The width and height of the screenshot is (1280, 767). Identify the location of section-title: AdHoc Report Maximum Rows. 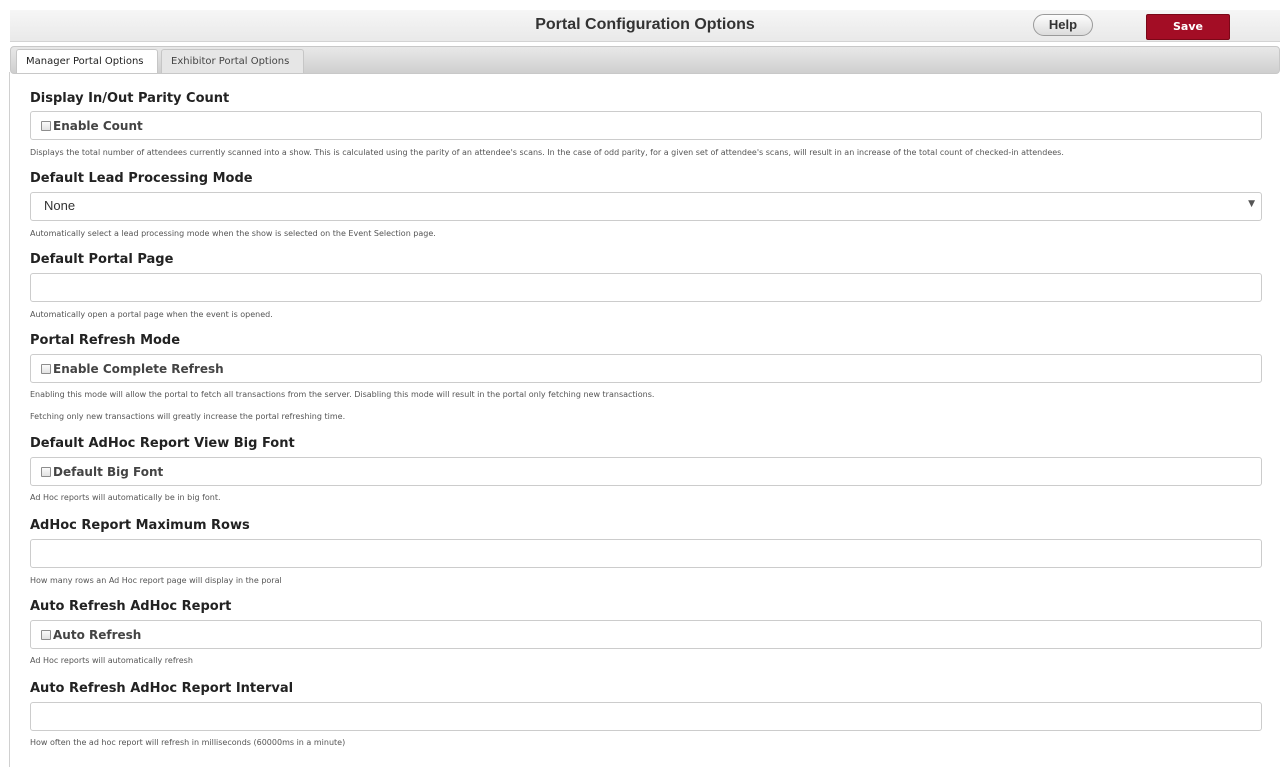
(140, 525).